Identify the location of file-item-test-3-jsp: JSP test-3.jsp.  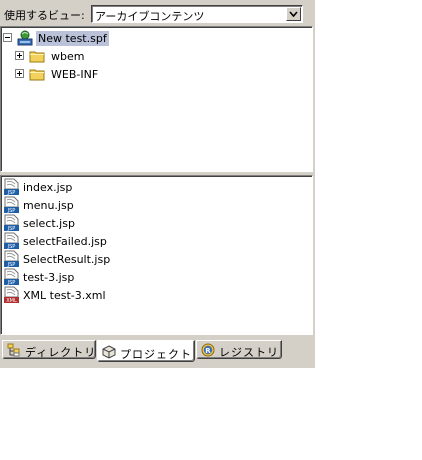
(153, 277).